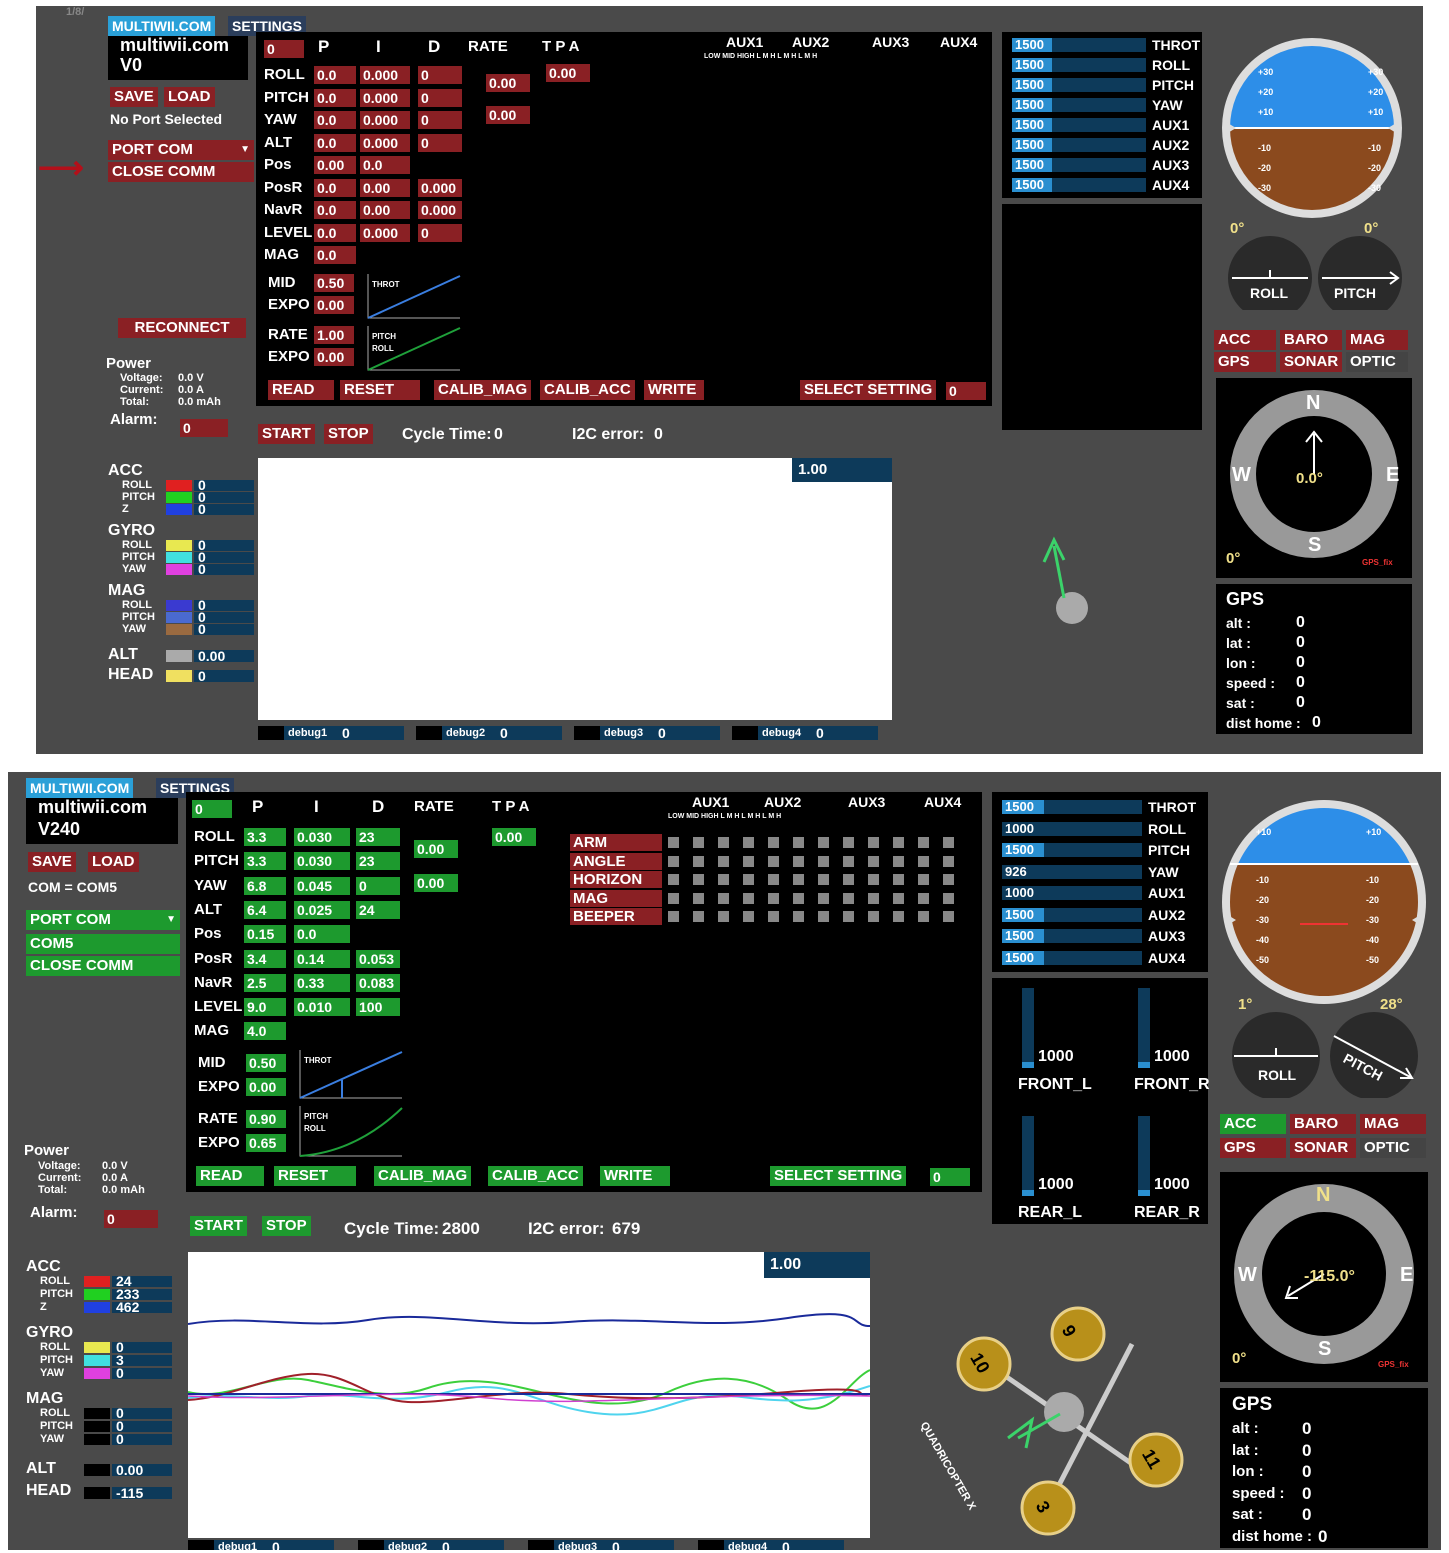  What do you see at coordinates (103, 966) in the screenshot?
I see `close-comm-button: CLOSE COMM` at bounding box center [103, 966].